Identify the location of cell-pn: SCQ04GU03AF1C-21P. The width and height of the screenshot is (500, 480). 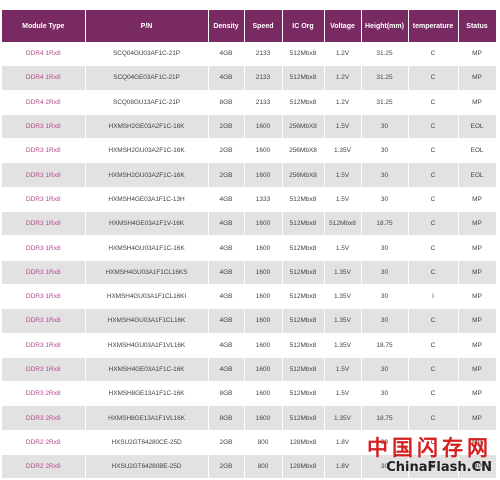
(147, 54).